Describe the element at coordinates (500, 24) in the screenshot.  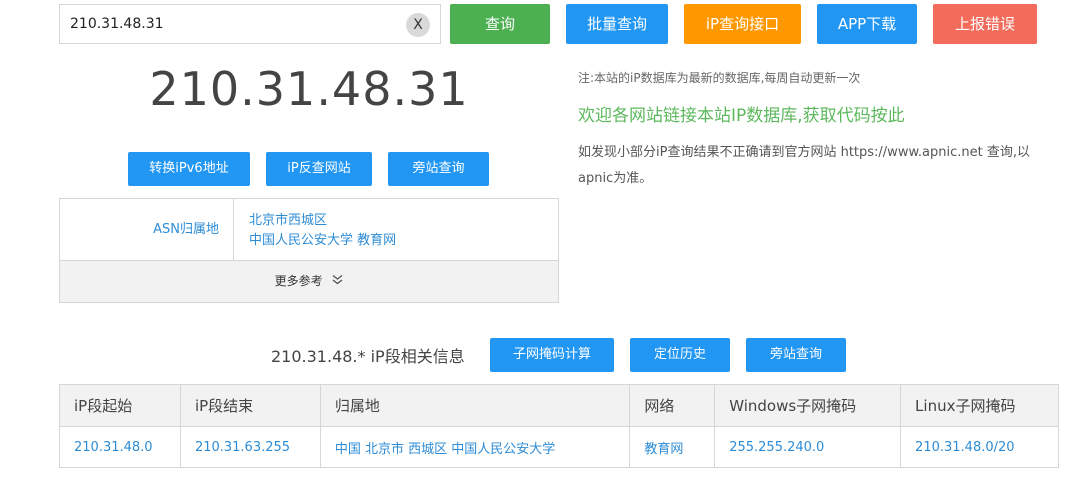
I see `query-button: 查询` at that location.